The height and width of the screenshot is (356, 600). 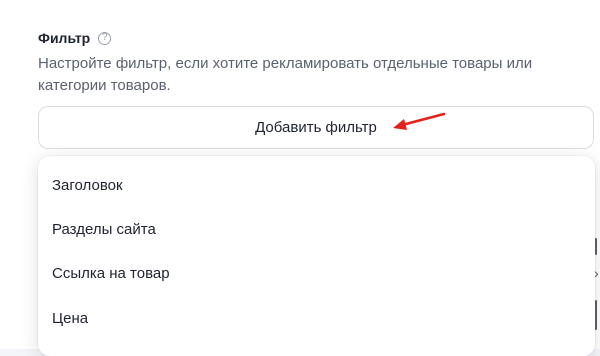 What do you see at coordinates (70, 319) in the screenshot?
I see `dropdown-item-price: Цена` at bounding box center [70, 319].